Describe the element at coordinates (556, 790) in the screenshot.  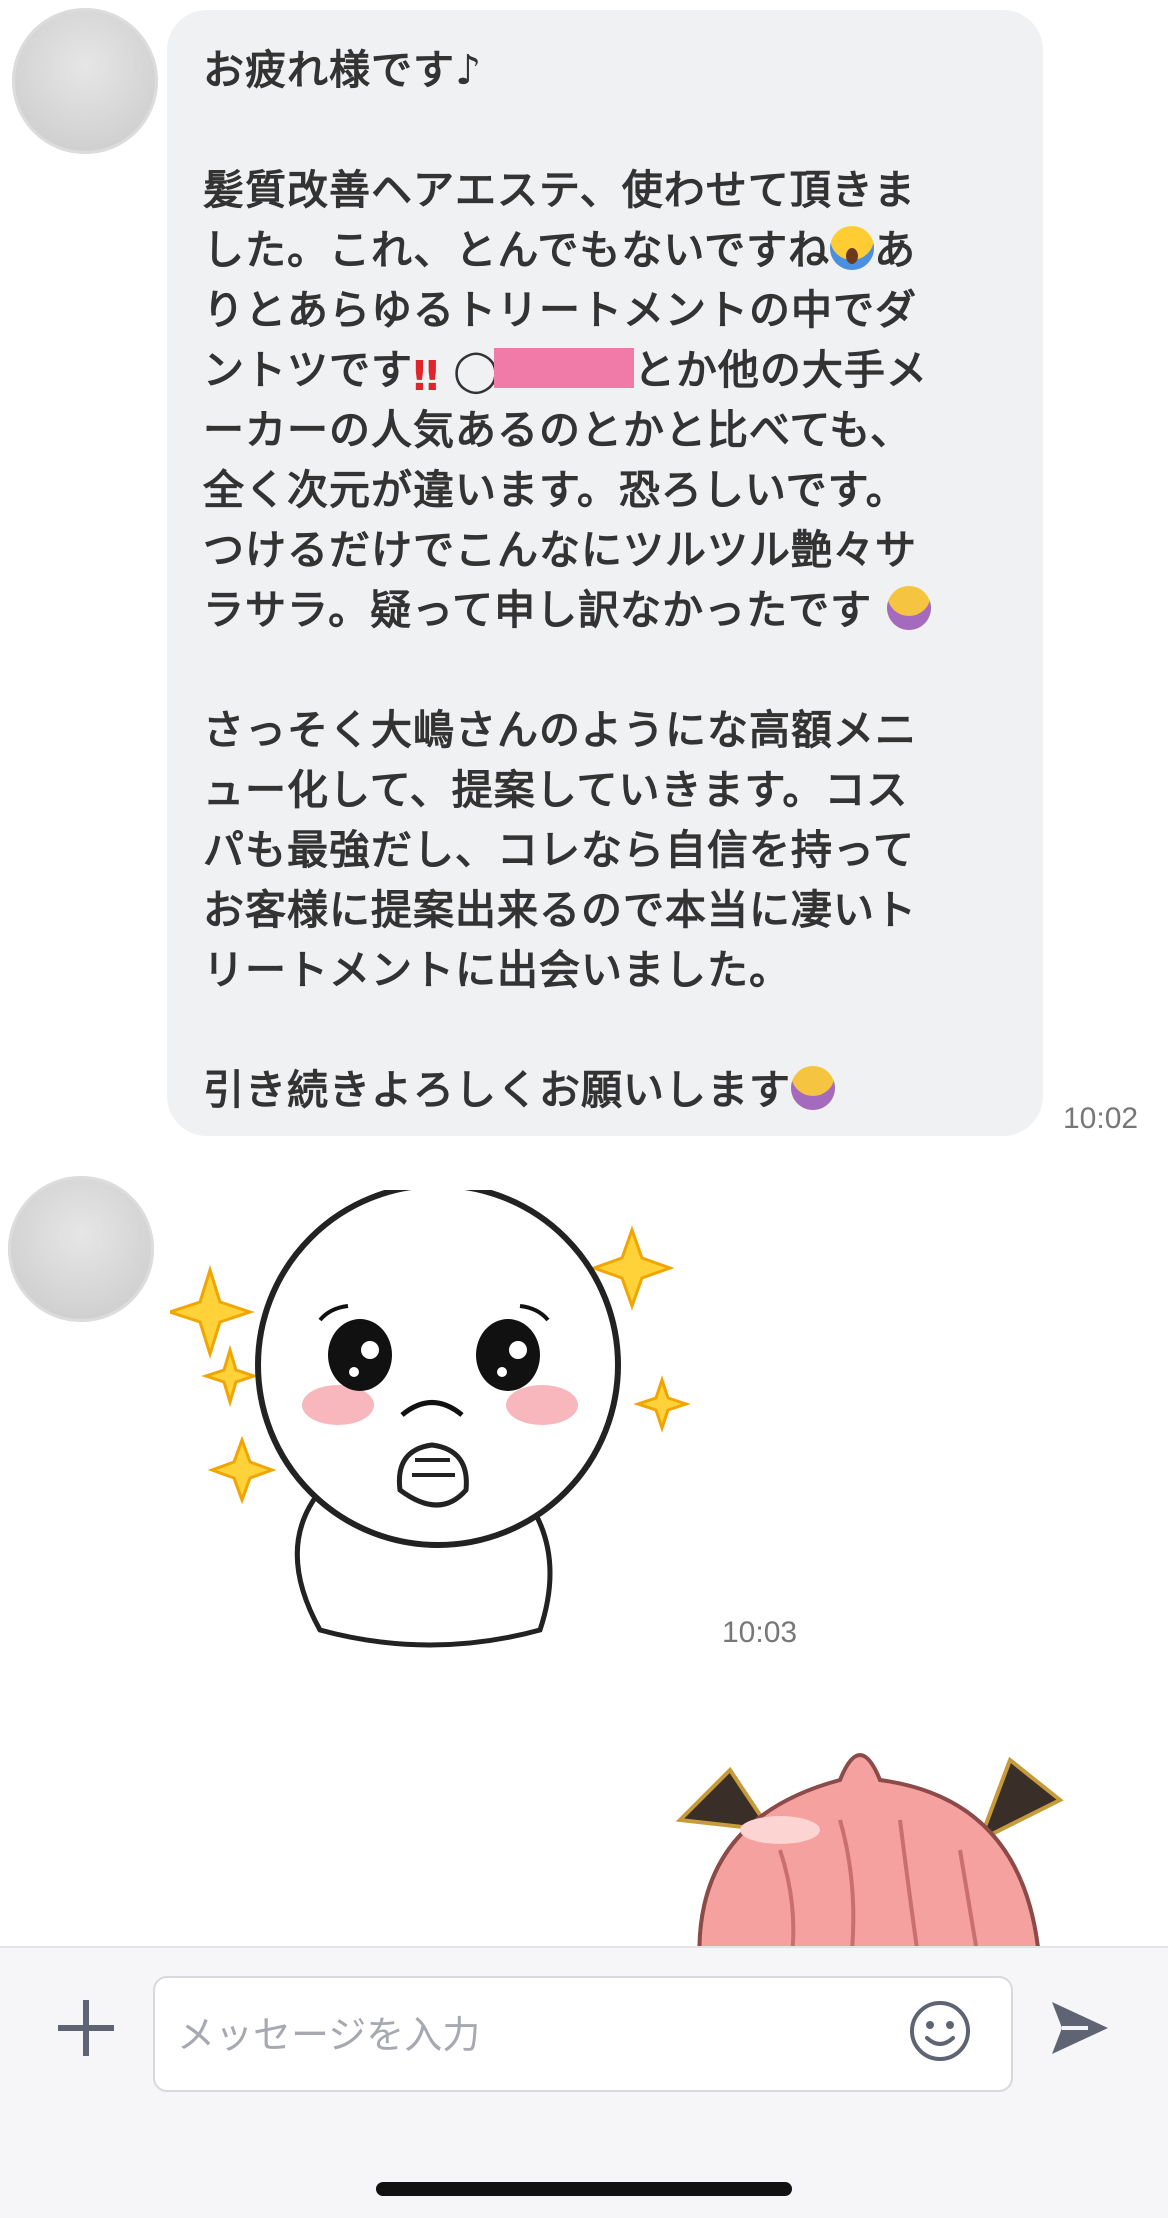
I see `message-line: ュー化して、提案していきます。コス` at that location.